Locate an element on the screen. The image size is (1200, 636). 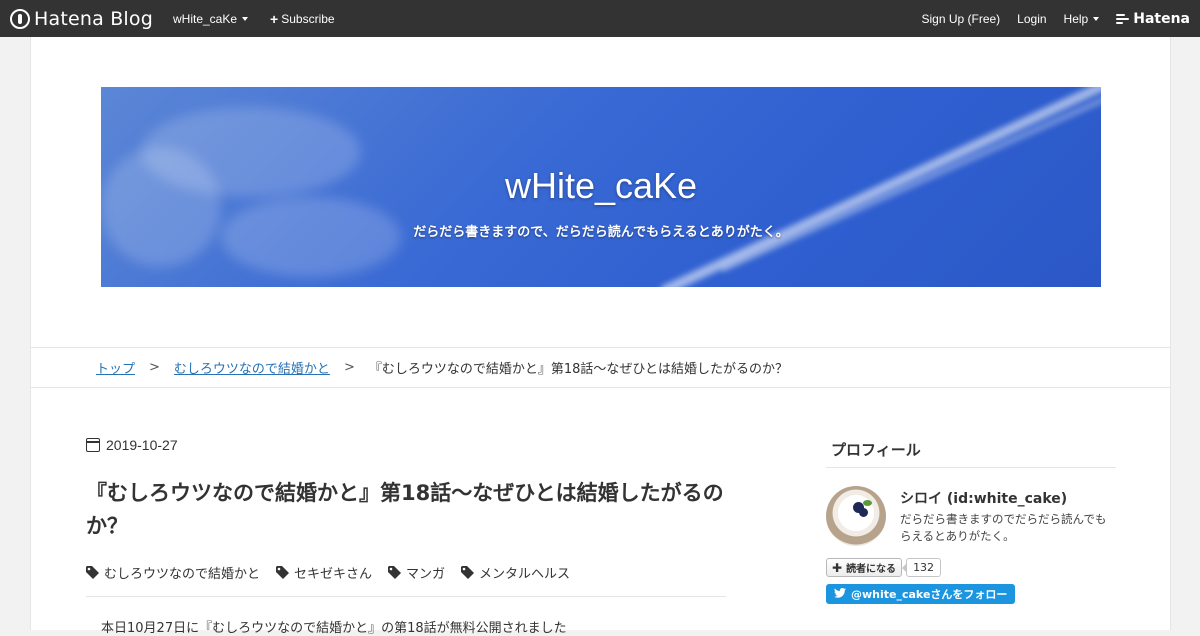
blog-menu-label: wHite_caKe is located at coordinates (205, 18).